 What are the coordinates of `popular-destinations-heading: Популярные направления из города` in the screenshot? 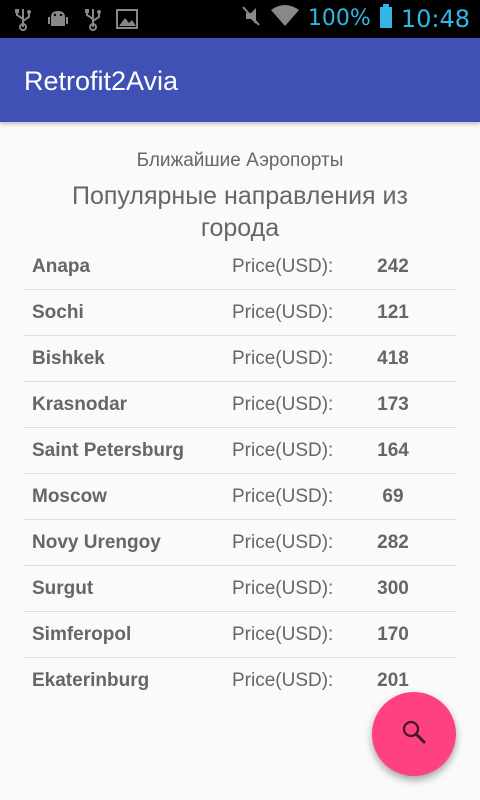 It's located at (240, 212).